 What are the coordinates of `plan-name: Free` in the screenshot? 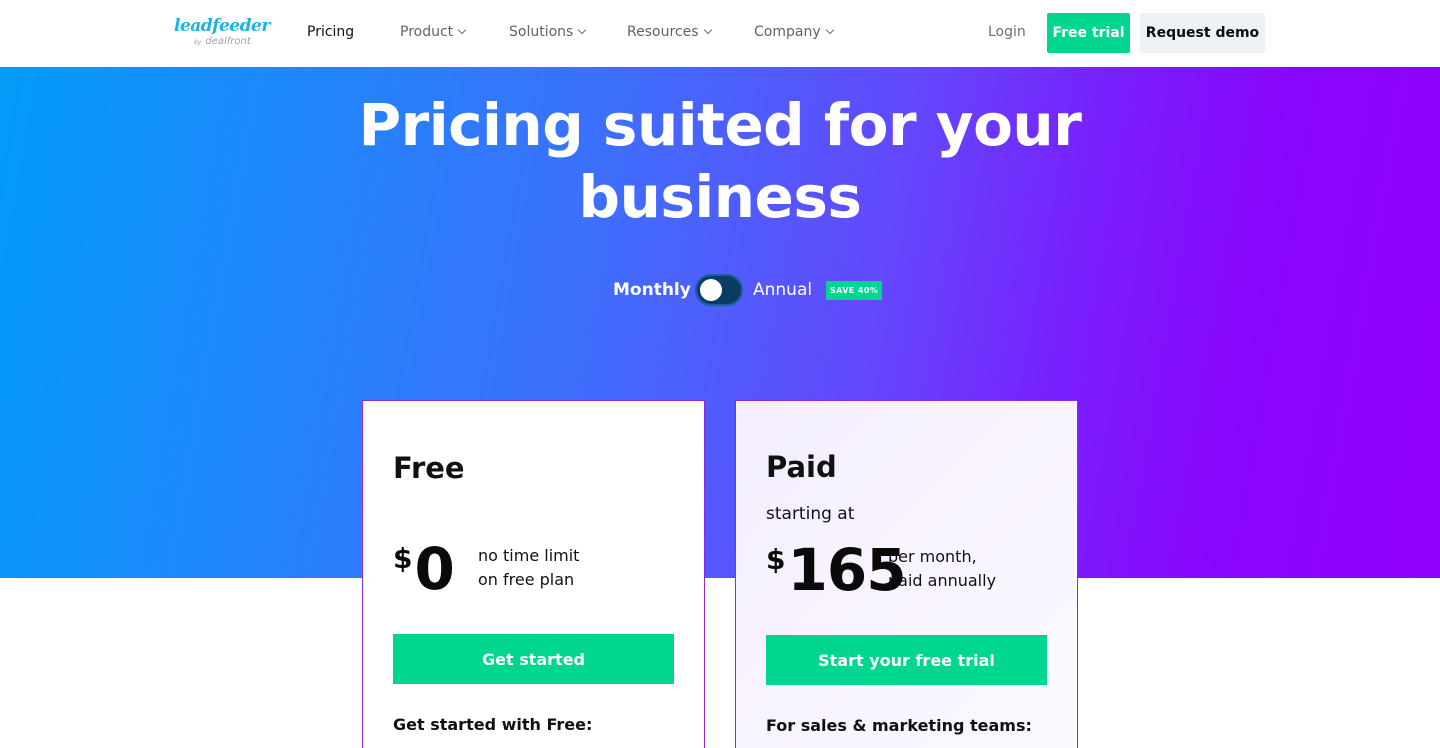 It's located at (429, 468).